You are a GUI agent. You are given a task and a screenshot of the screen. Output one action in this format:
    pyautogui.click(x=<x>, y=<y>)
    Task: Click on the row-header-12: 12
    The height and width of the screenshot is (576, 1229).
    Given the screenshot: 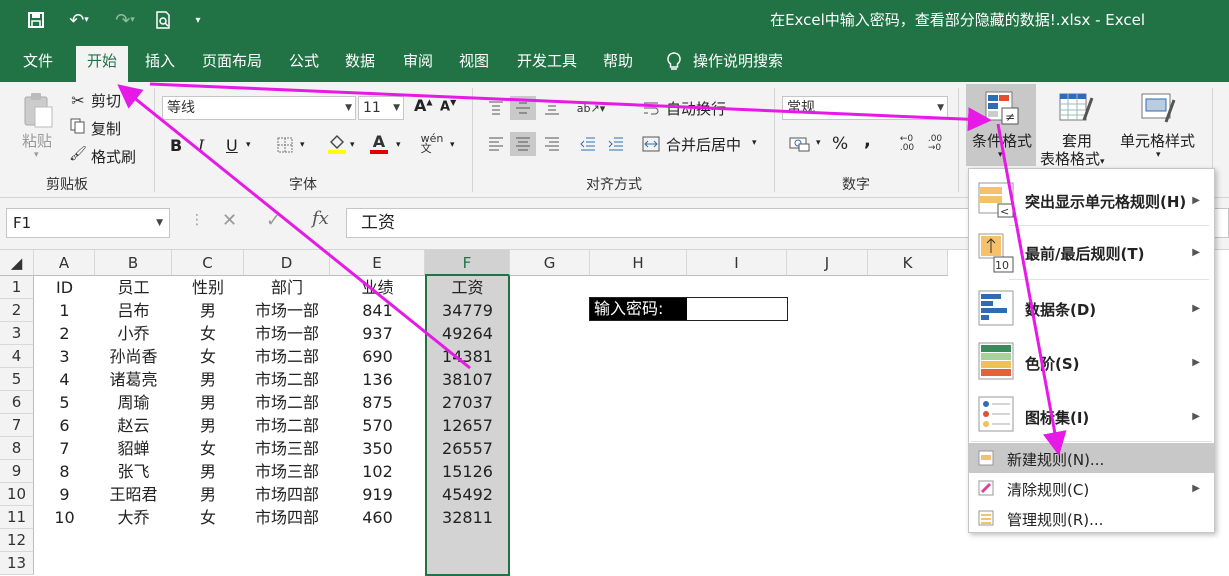 What is the action you would take?
    pyautogui.click(x=17, y=540)
    